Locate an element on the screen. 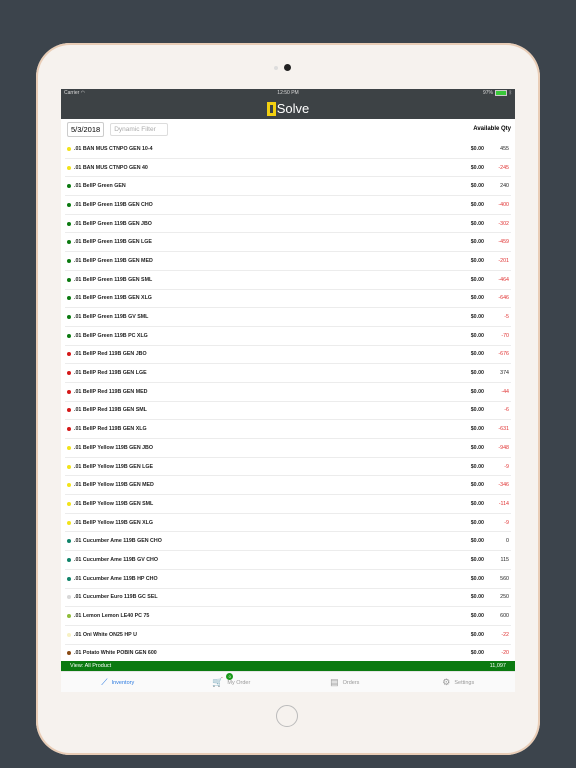 The image size is (576, 768). list-item: .01 BellP Green 119B GEN CHO $0.00 -400 is located at coordinates (288, 205).